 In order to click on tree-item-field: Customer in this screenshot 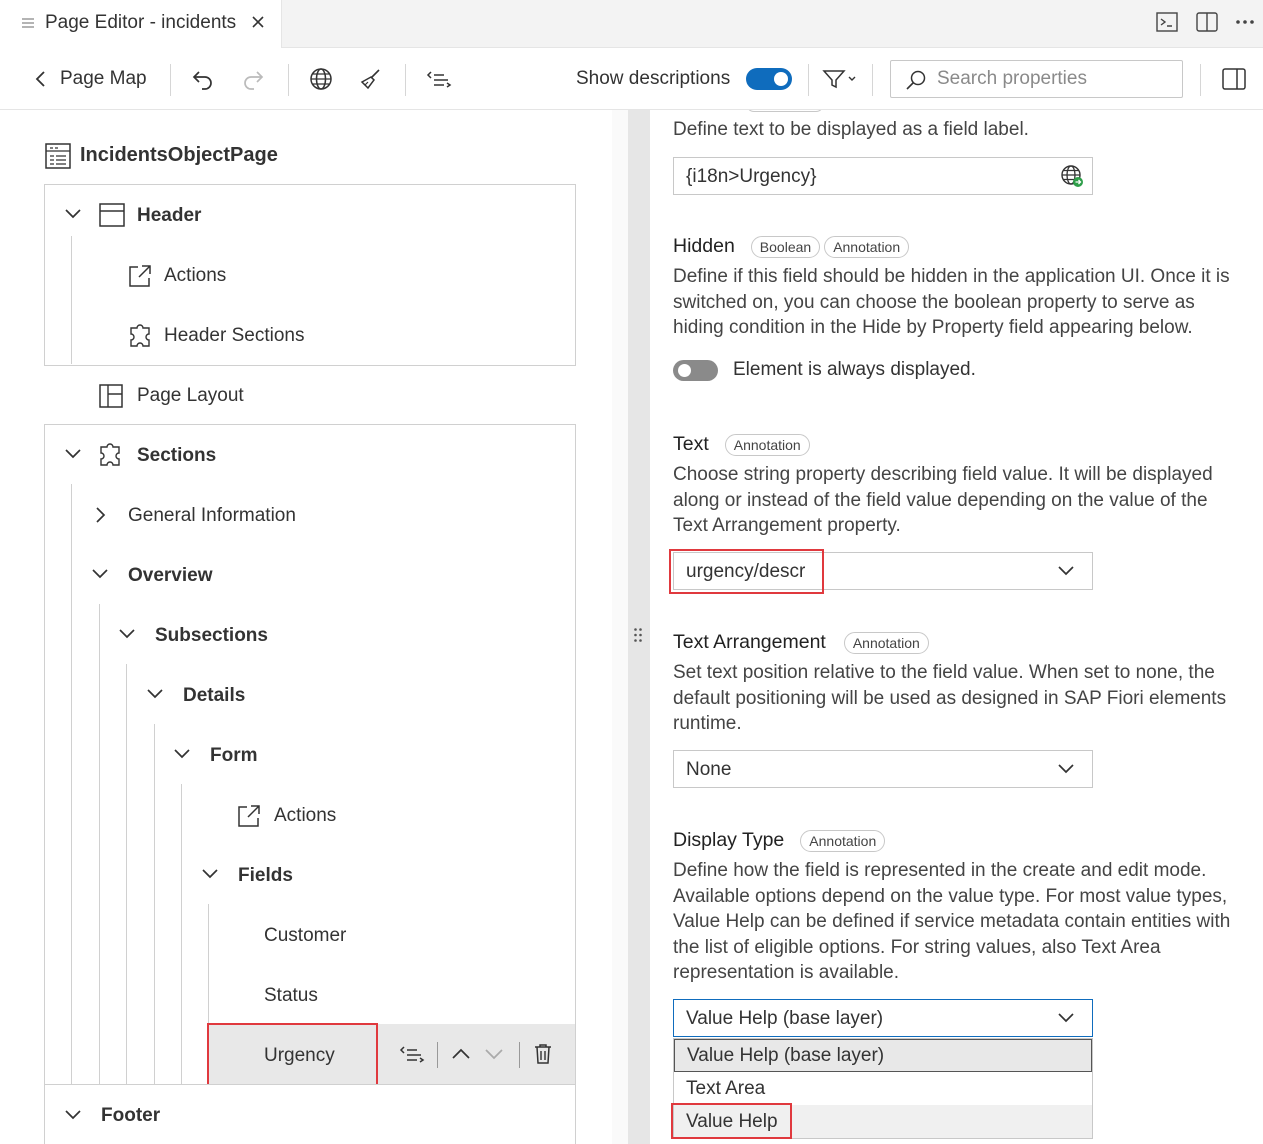, I will do `click(305, 936)`.